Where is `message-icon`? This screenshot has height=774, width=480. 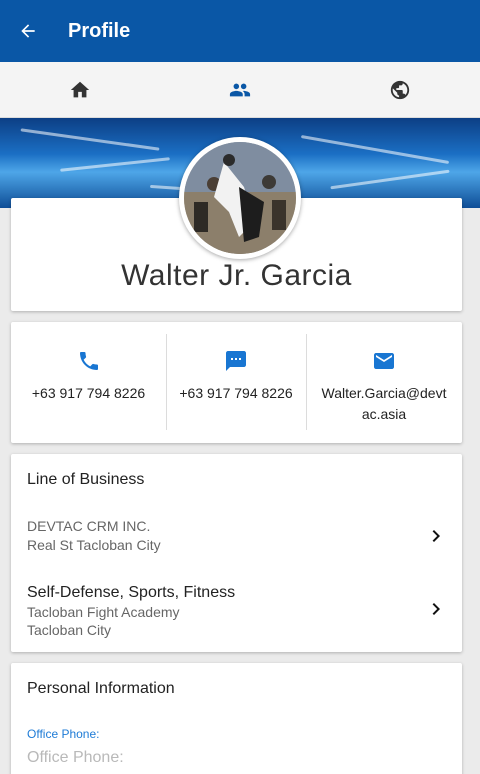 message-icon is located at coordinates (236, 361).